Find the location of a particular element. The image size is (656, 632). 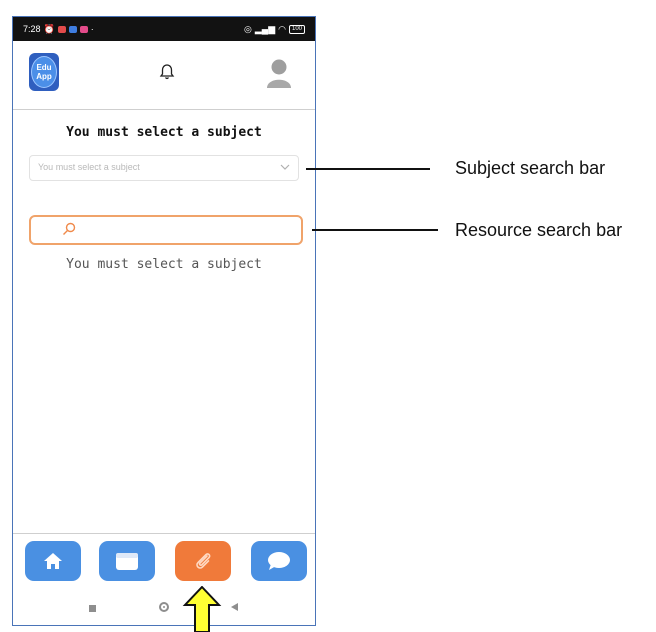

subject-select-placeholder: You must select a subject is located at coordinates (89, 167).